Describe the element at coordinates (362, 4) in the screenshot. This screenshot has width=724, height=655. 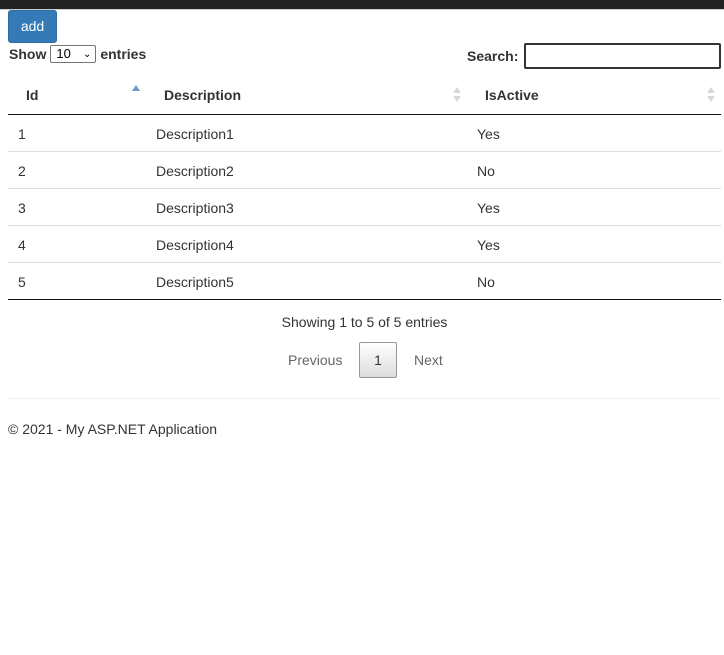
I see `navbar` at that location.